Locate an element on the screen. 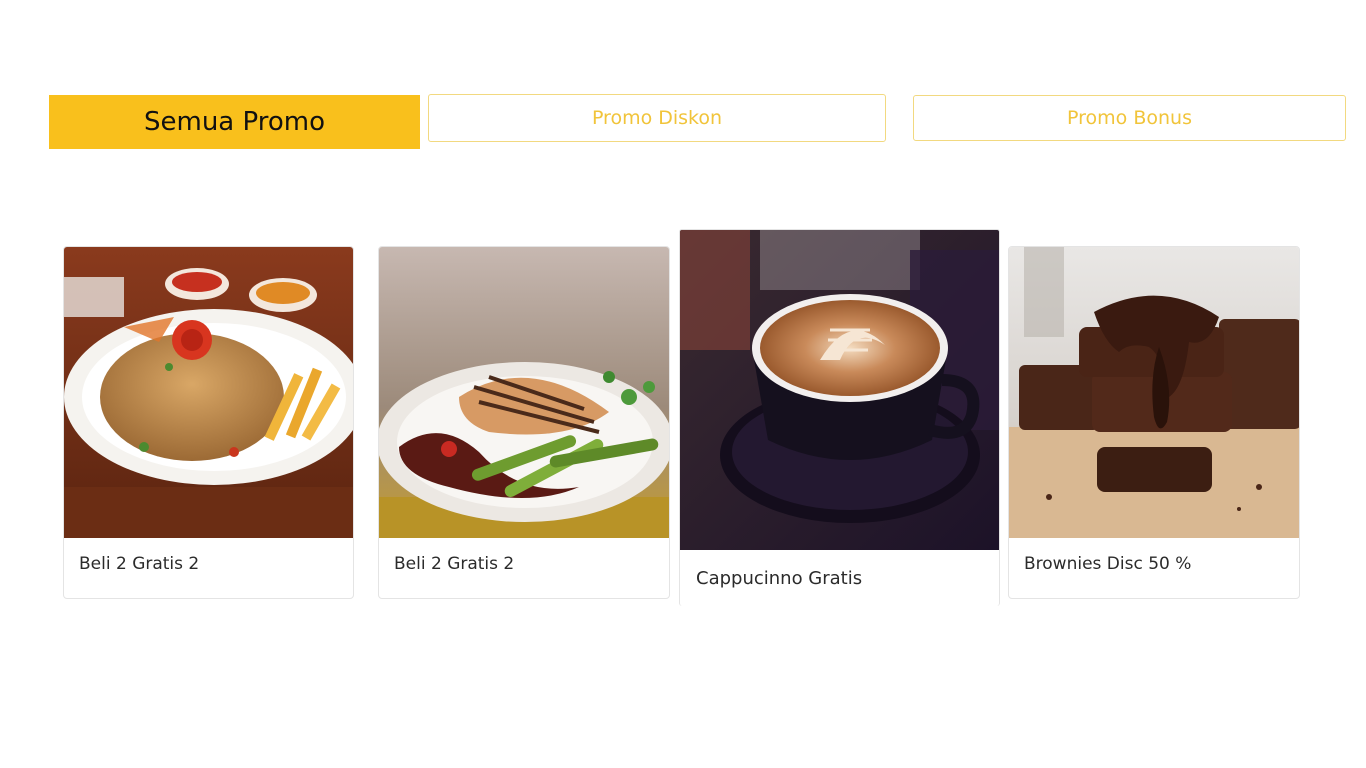 The image size is (1366, 768). promo-image-grilled-chicken is located at coordinates (524, 392).